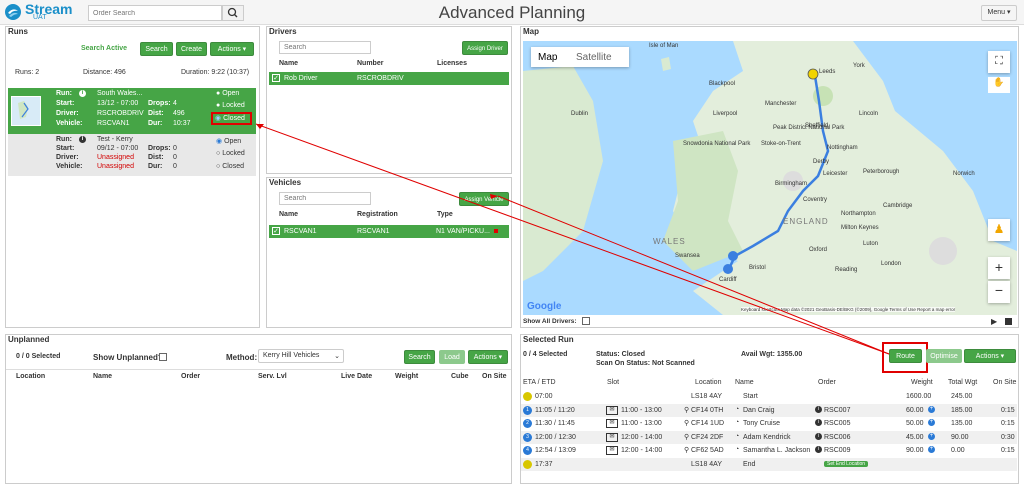 The height and width of the screenshot is (485, 1024). I want to click on unplanned-actions-button: Actions ▾, so click(488, 357).